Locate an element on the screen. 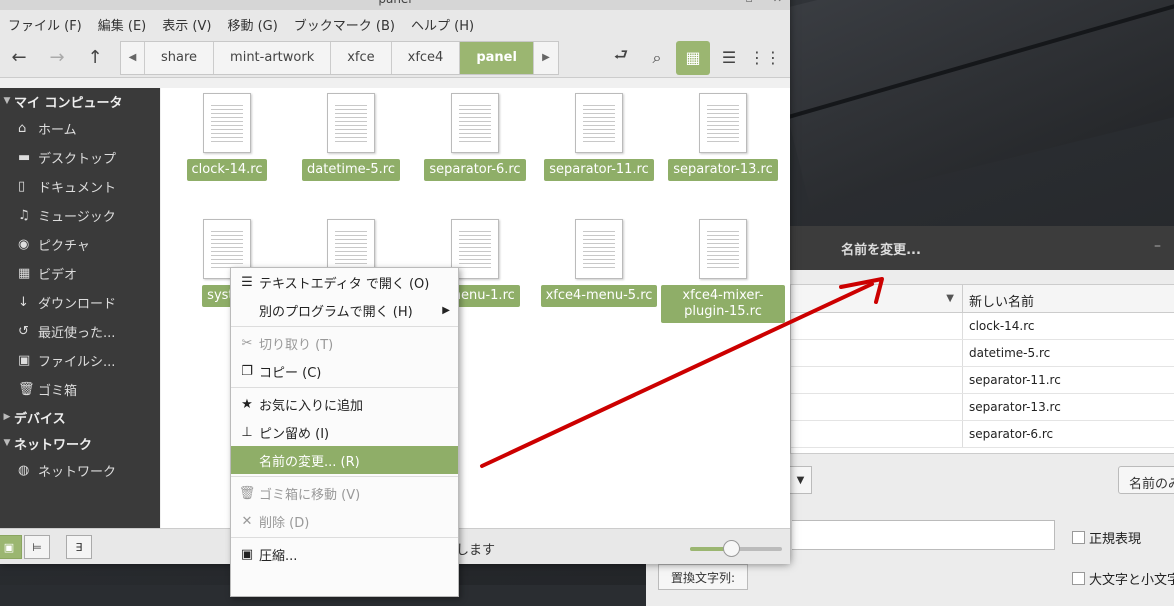 This screenshot has height=606, width=1174. name-only-button: 名前のみ is located at coordinates (1146, 480).